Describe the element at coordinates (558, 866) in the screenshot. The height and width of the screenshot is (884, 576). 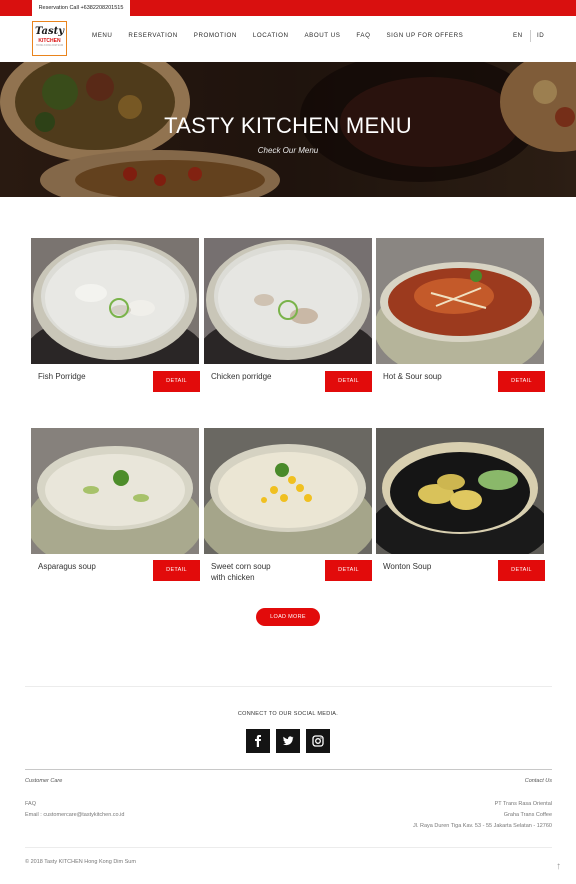
I see `scroll-top-icon: ↑` at that location.